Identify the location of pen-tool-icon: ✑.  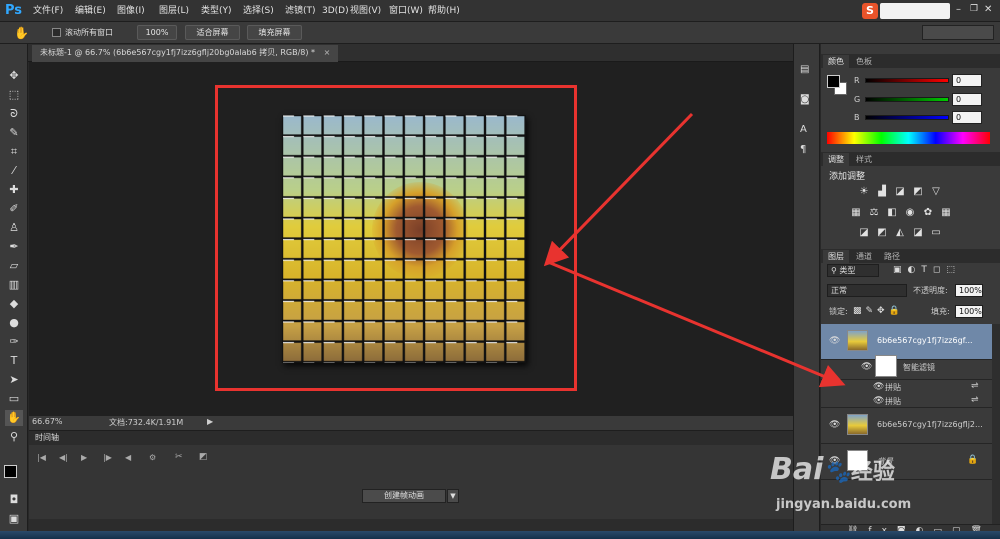
(14, 342).